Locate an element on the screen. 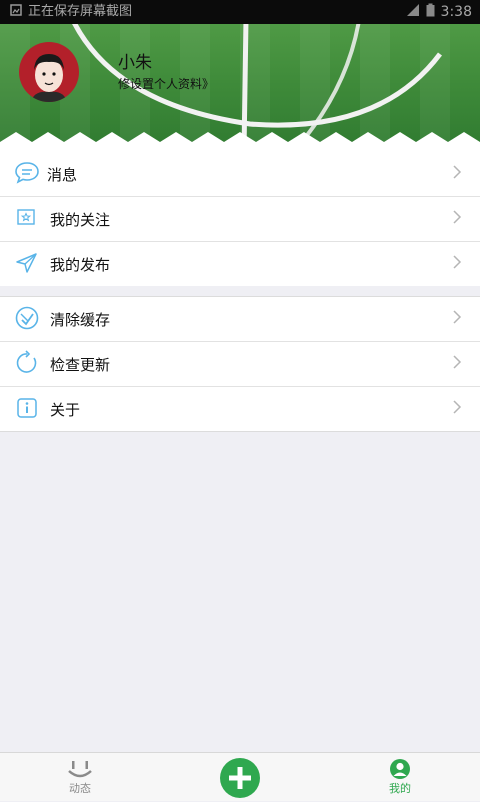  menu-item-label: 关于 is located at coordinates (65, 410).